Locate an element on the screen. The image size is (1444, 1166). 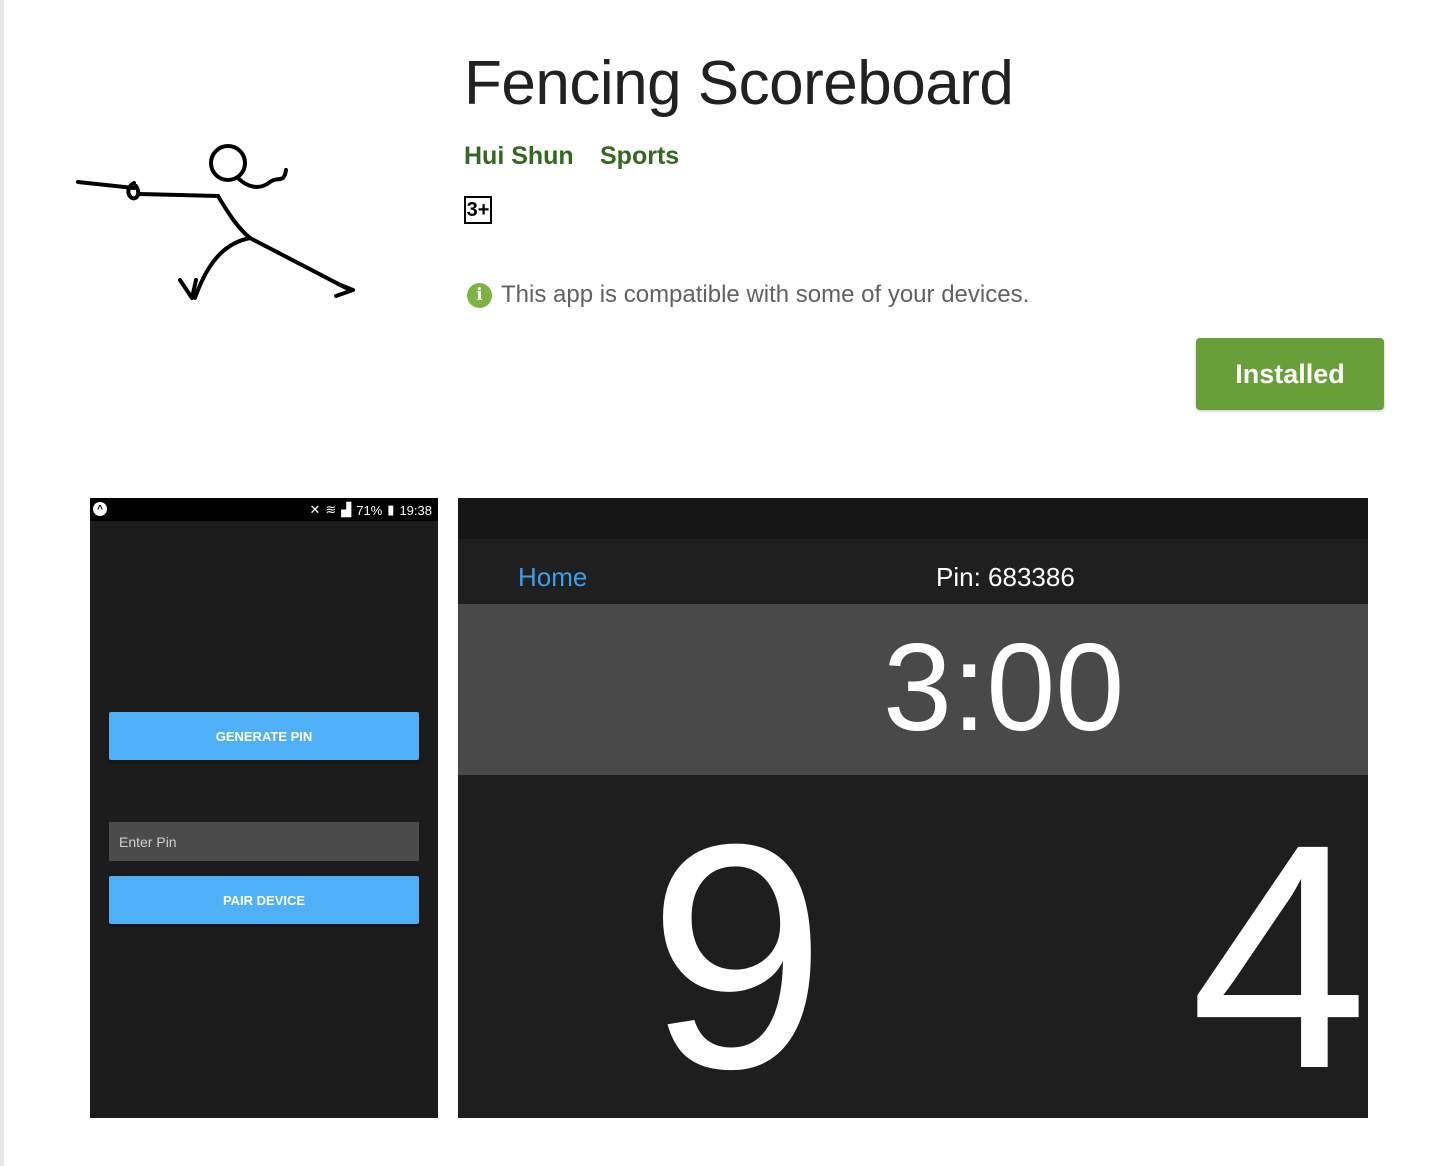
installed-button: Installed is located at coordinates (1290, 374).